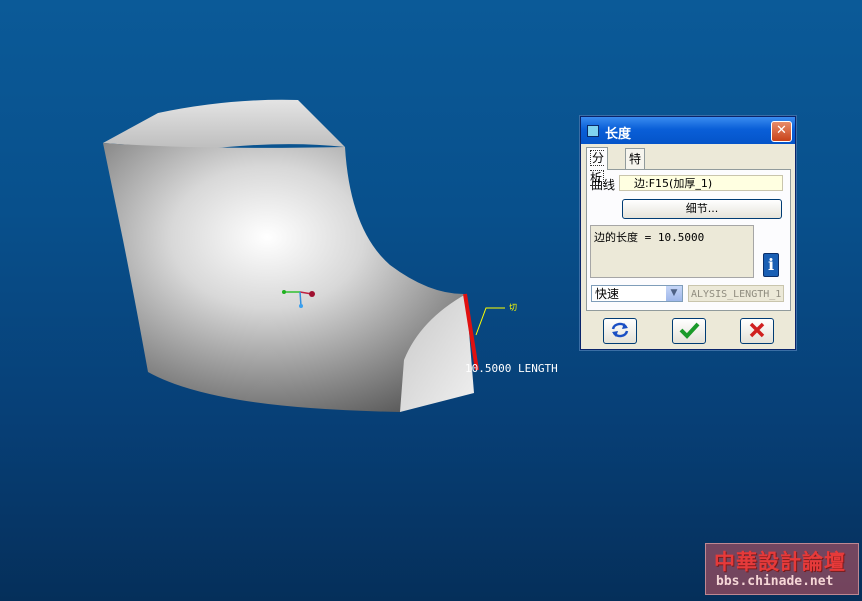 The width and height of the screenshot is (862, 601). I want to click on parameter-name-field: ALYSIS_LENGTH_1, so click(736, 293).